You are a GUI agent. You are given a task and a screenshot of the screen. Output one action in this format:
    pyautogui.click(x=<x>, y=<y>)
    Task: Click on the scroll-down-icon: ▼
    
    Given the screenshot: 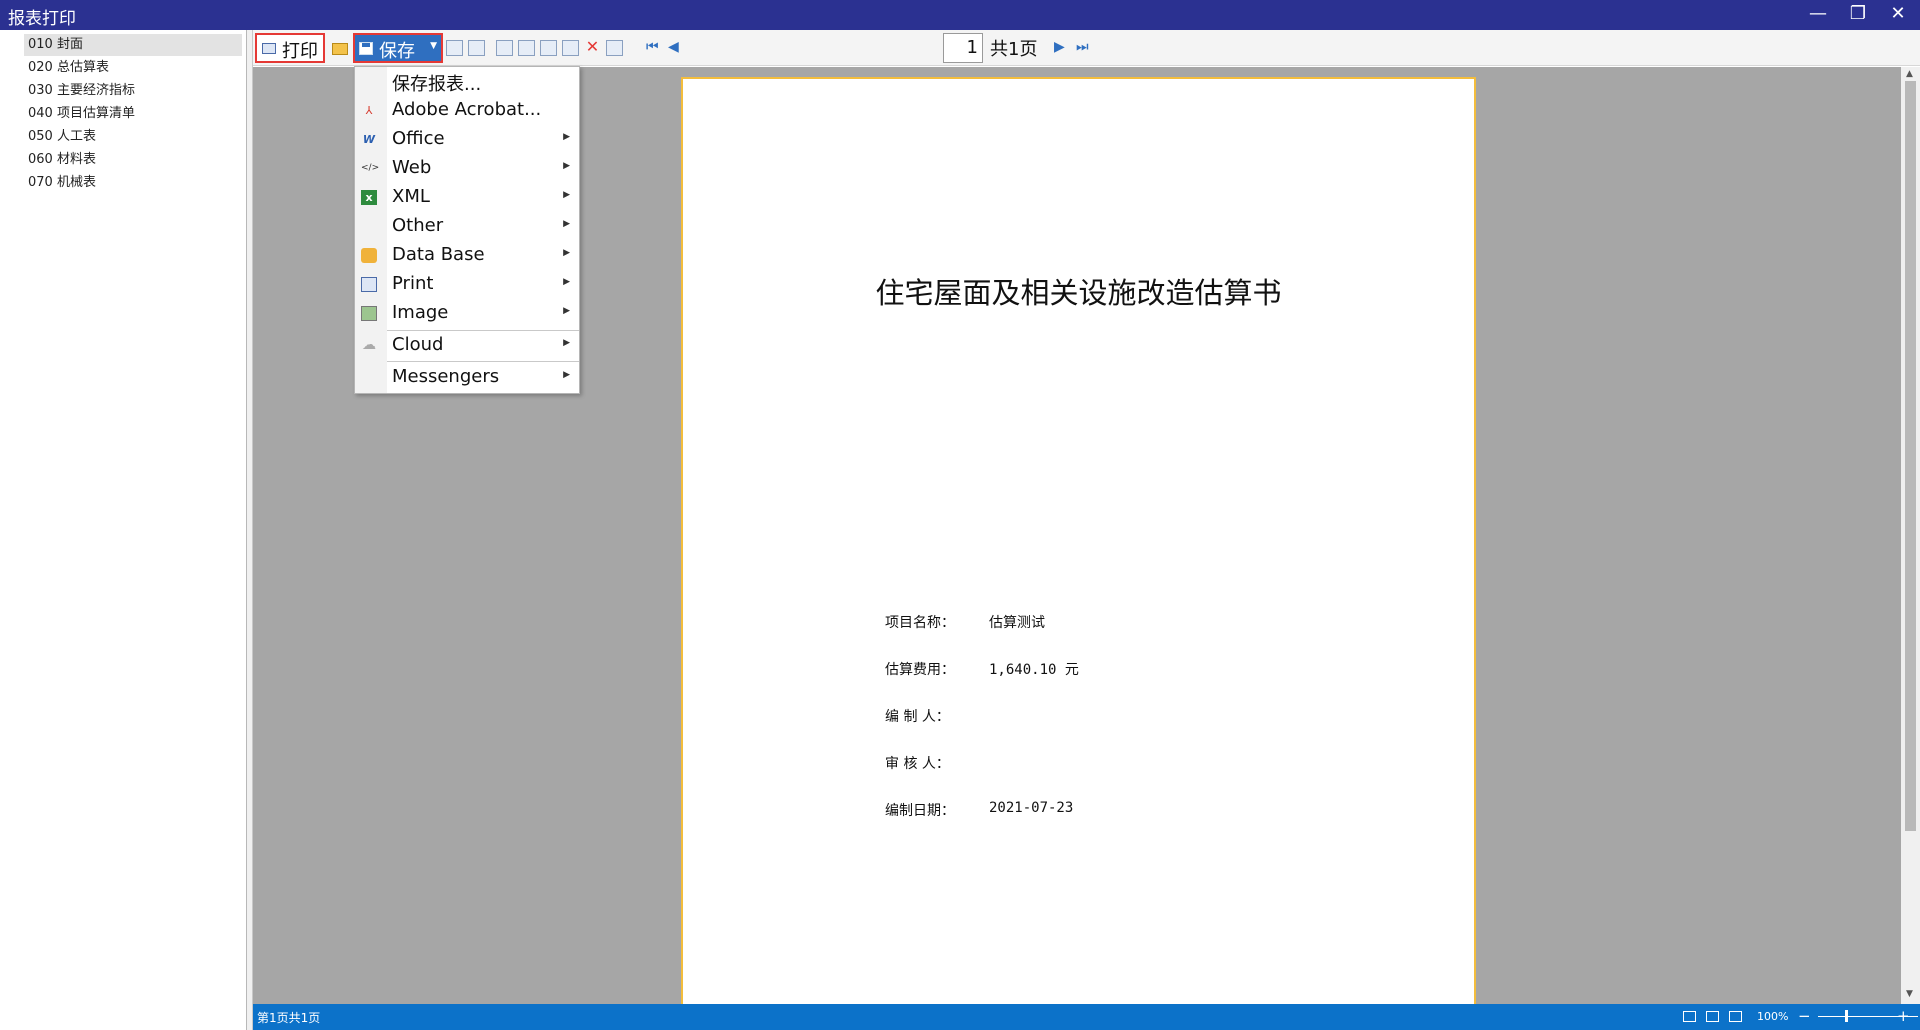 What is the action you would take?
    pyautogui.click(x=1909, y=994)
    